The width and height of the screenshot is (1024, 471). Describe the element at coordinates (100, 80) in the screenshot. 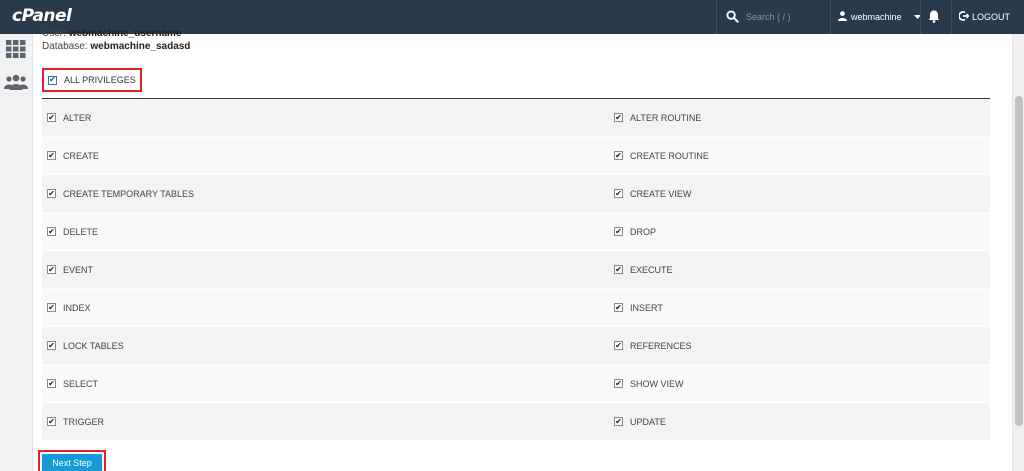

I see `all-privileges-label: ALL PRIVILEGES` at that location.